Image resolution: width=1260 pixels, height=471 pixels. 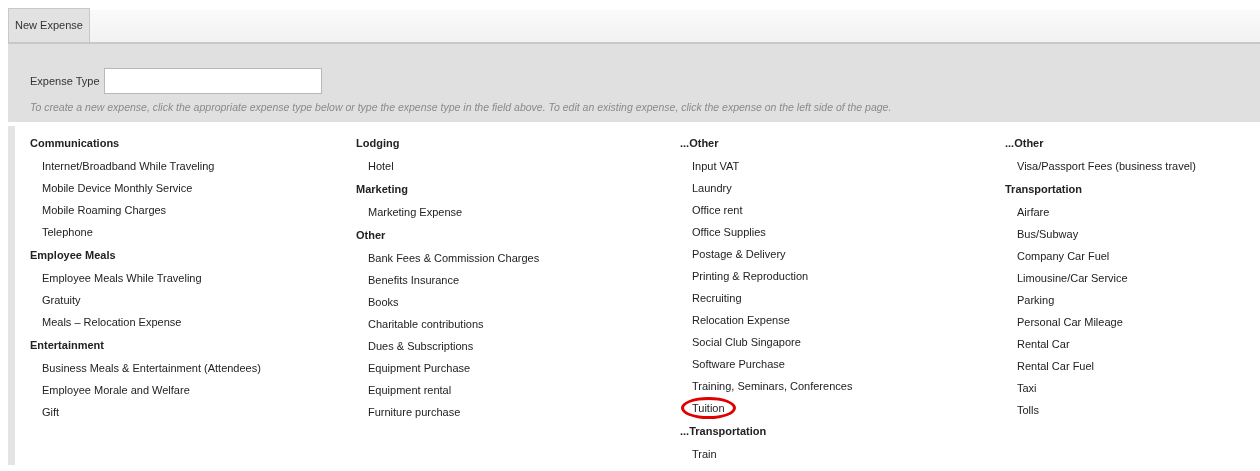 I want to click on category-heading: Employee Meals, so click(x=73, y=254).